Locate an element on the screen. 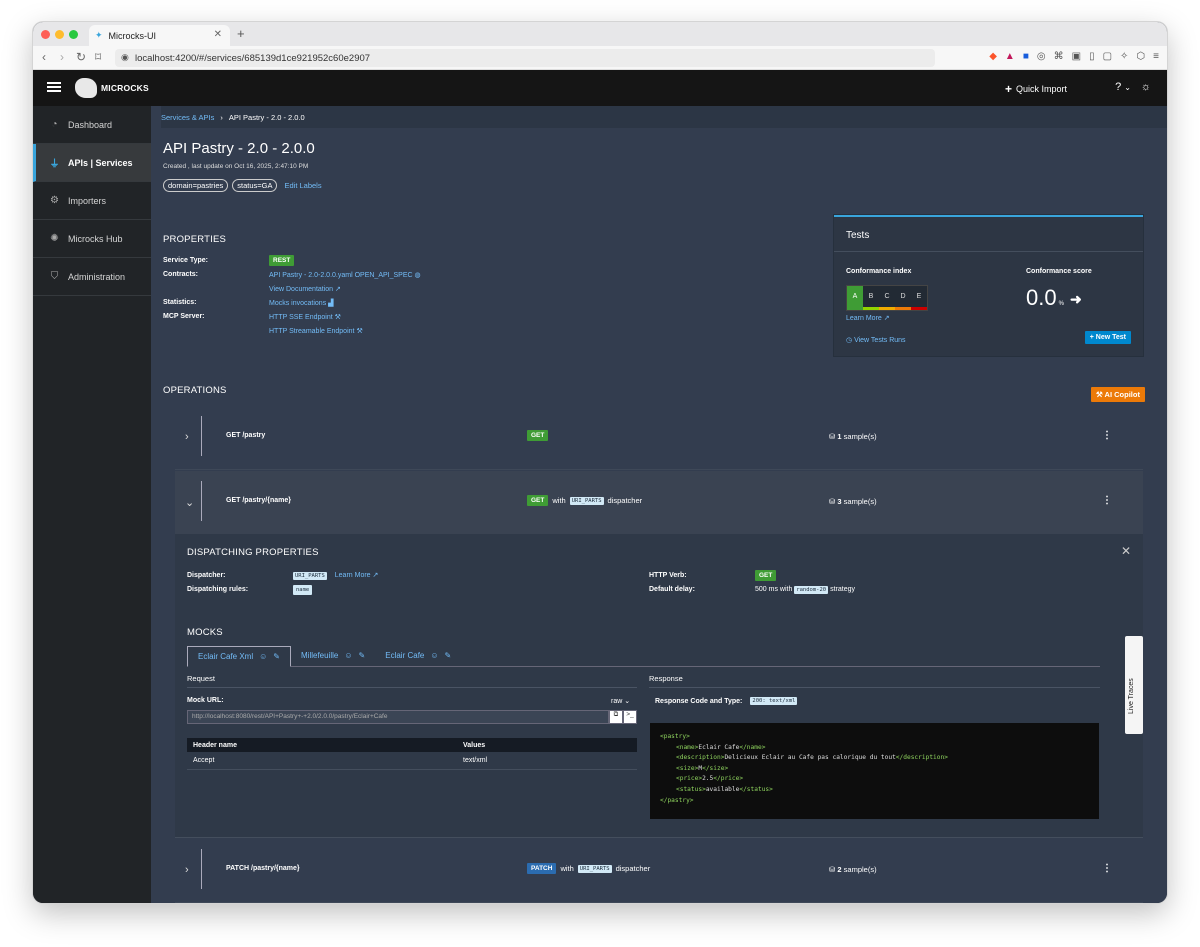  method-badge: GET is located at coordinates (538, 435).